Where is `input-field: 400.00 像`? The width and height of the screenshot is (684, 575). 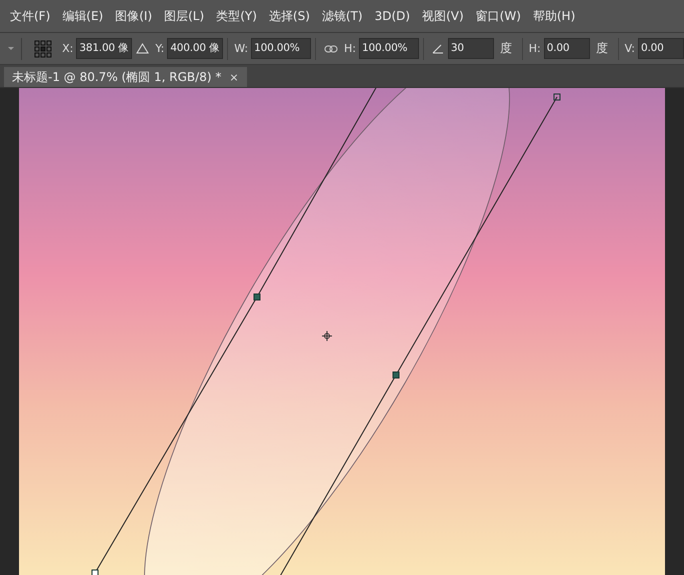
input-field: 400.00 像 is located at coordinates (195, 48).